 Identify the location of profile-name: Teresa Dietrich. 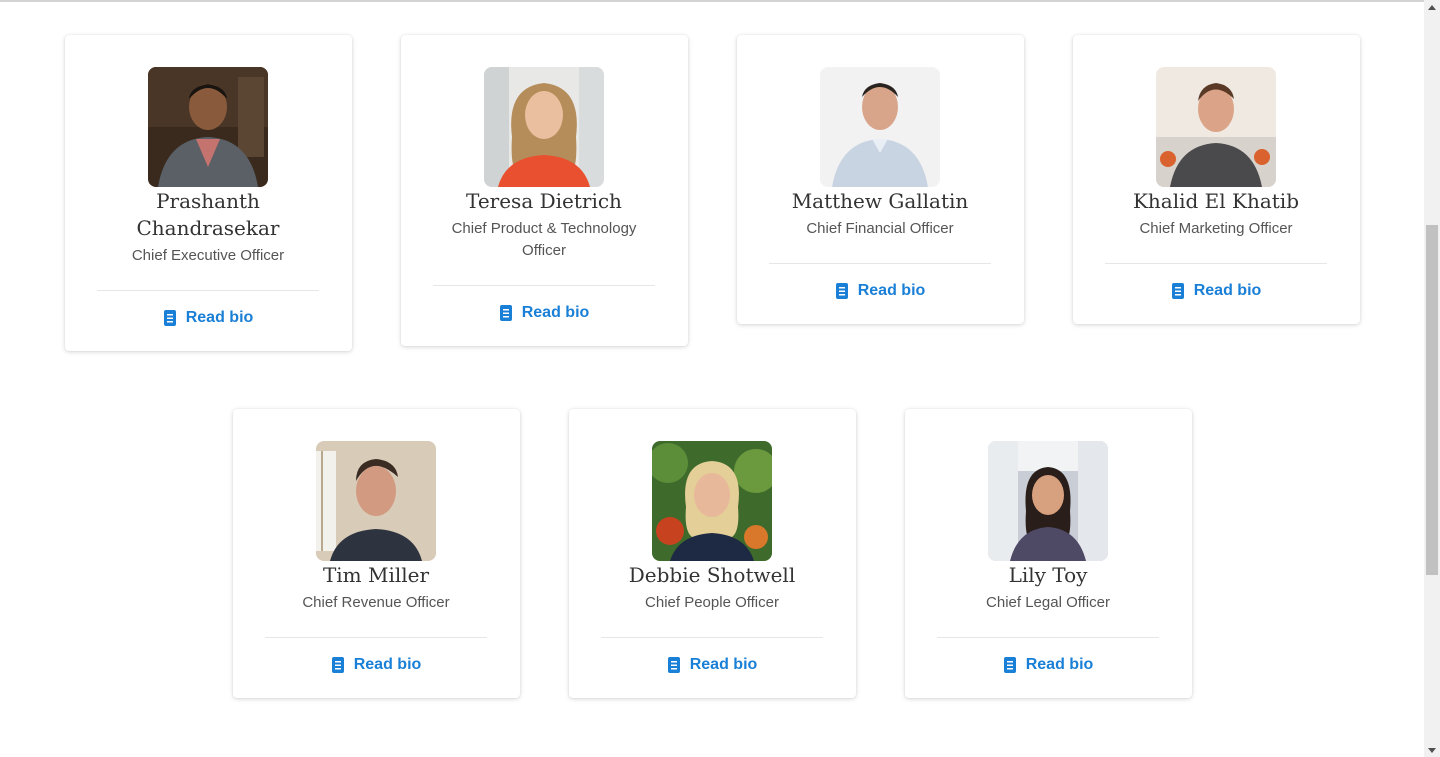
(544, 201).